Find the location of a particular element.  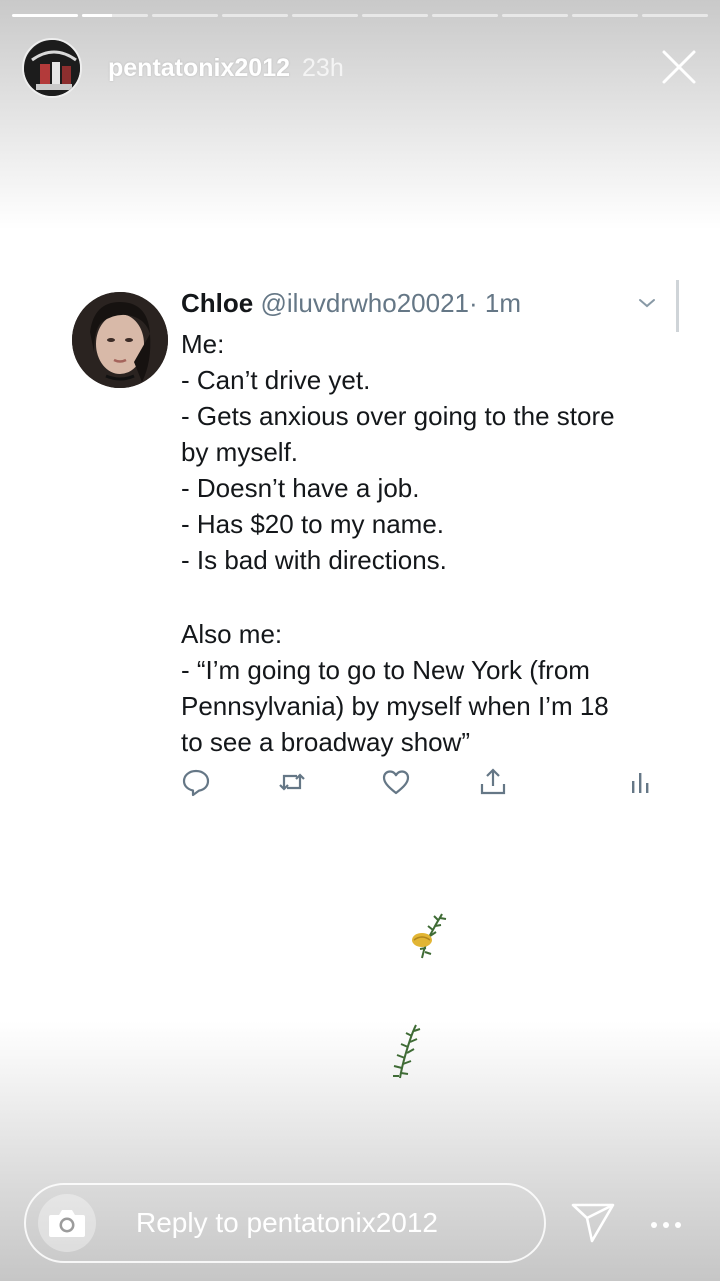

flower-sticker is located at coordinates (427, 938).